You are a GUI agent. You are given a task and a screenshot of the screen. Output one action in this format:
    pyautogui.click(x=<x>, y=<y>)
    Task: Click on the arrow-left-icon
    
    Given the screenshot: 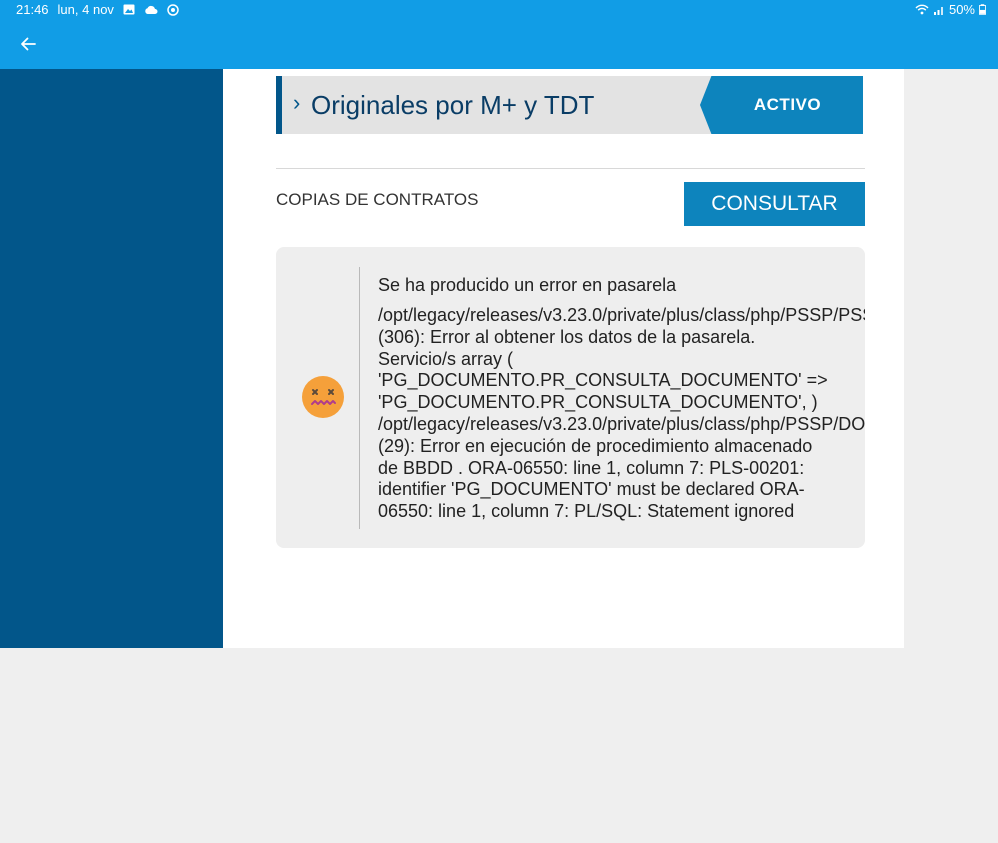 What is the action you would take?
    pyautogui.click(x=28, y=44)
    